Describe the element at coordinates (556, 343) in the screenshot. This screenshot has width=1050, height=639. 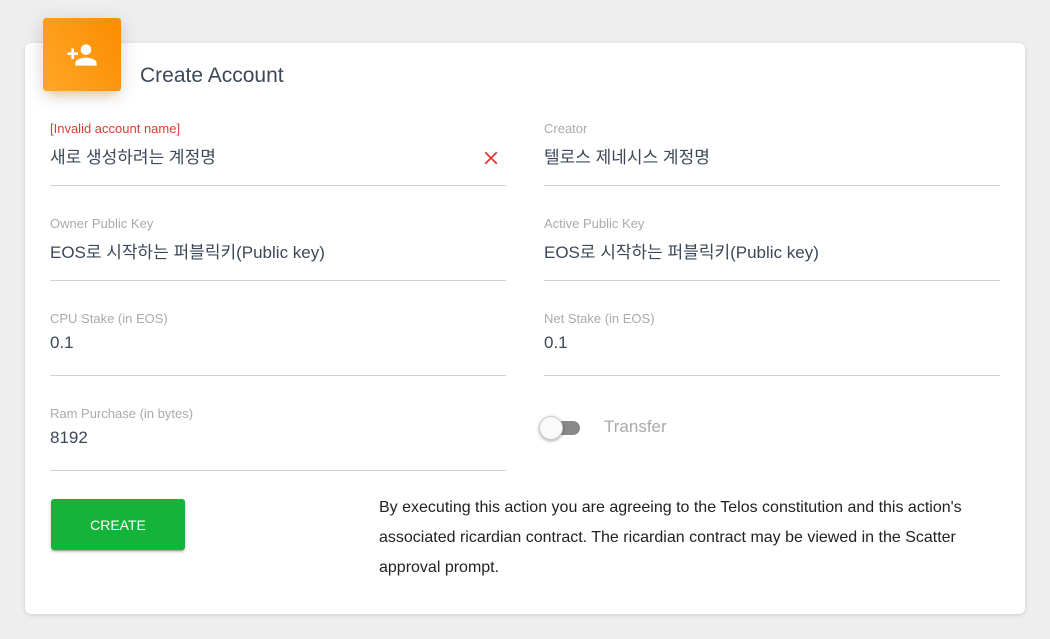
I see `net-stake-input: 0.1` at that location.